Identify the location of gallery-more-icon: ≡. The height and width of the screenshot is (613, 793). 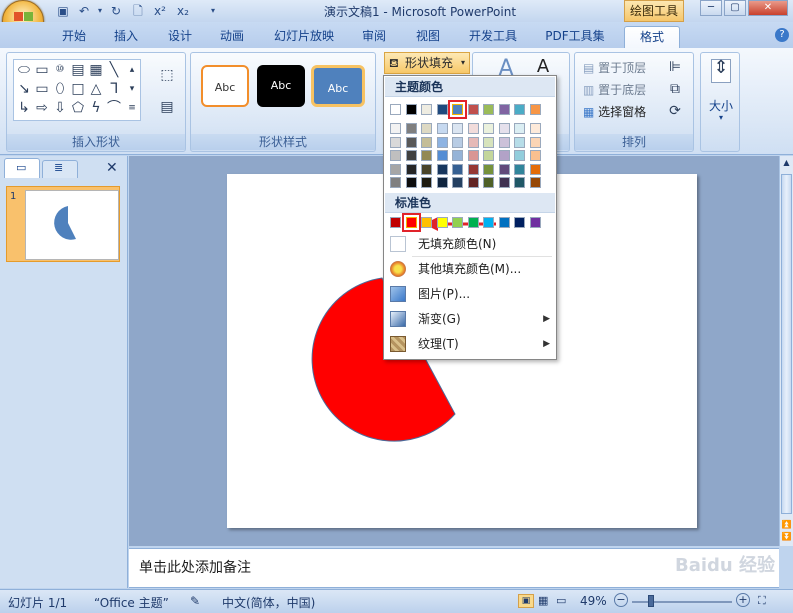
(132, 108).